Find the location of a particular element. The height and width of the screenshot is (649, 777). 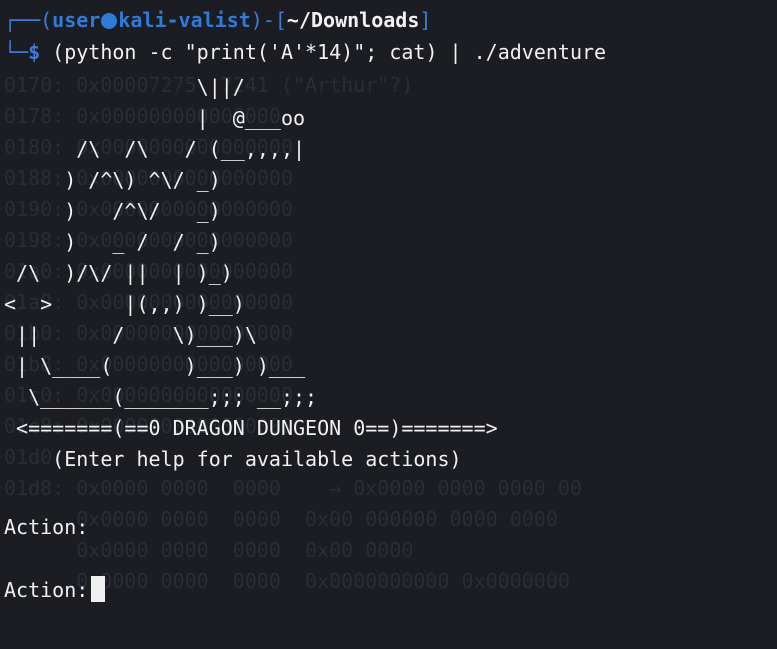

text-cursor is located at coordinates (98, 589).